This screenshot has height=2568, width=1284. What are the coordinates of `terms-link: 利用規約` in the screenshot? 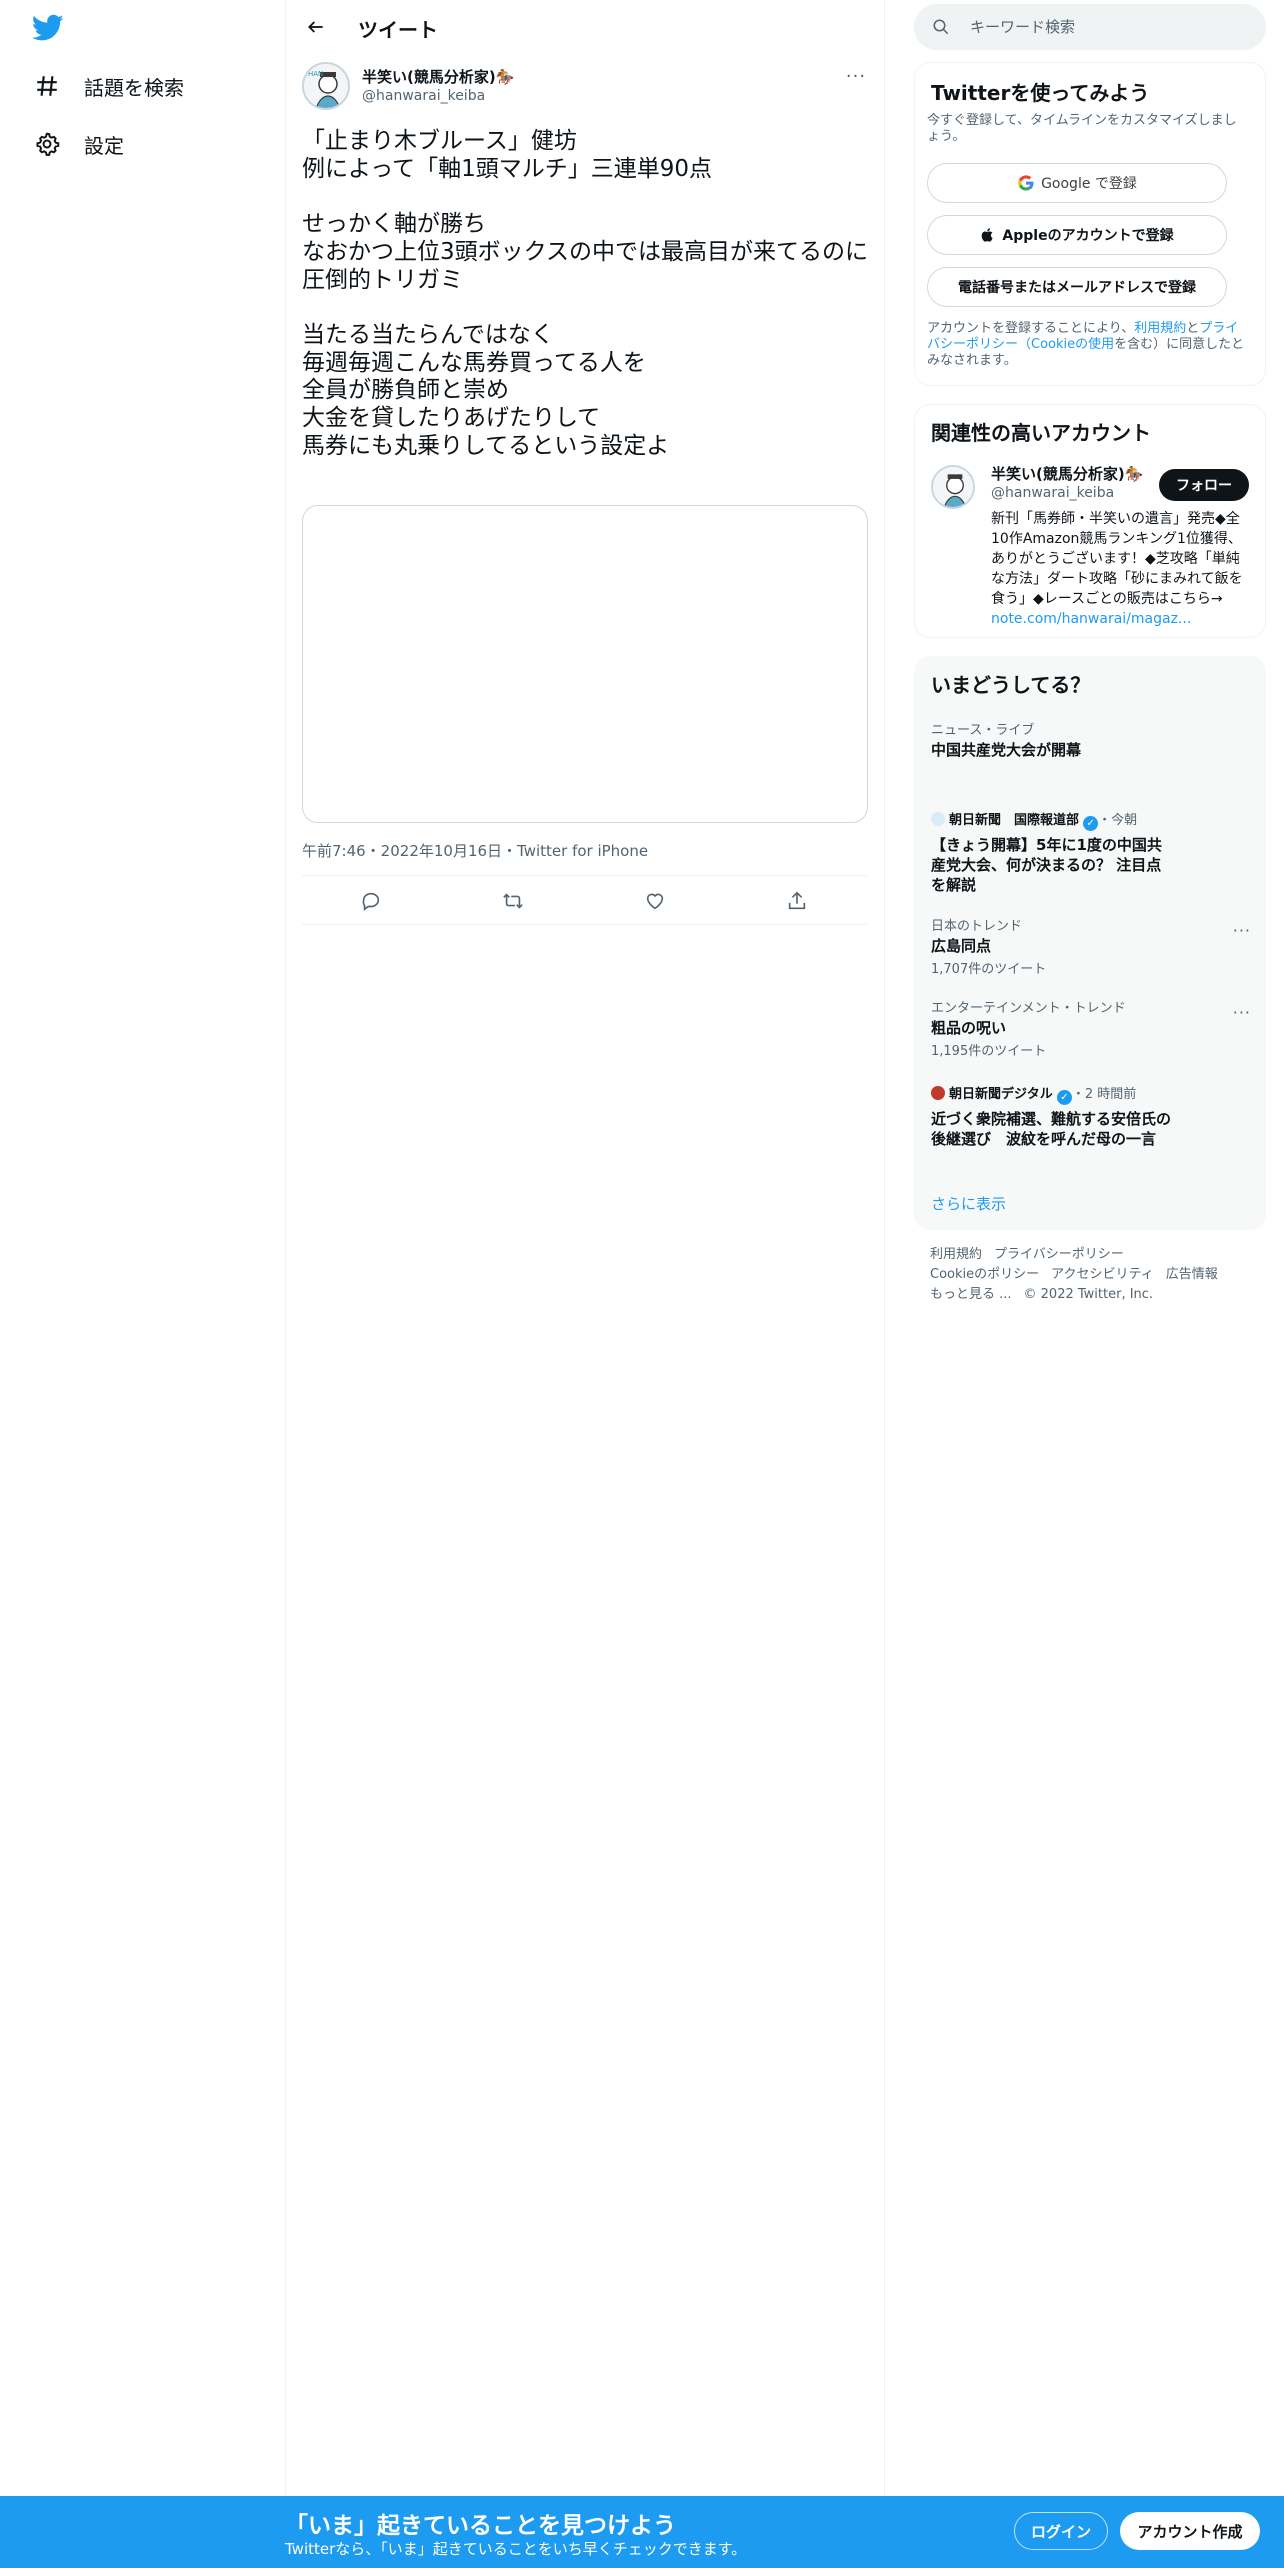 It's located at (1160, 328).